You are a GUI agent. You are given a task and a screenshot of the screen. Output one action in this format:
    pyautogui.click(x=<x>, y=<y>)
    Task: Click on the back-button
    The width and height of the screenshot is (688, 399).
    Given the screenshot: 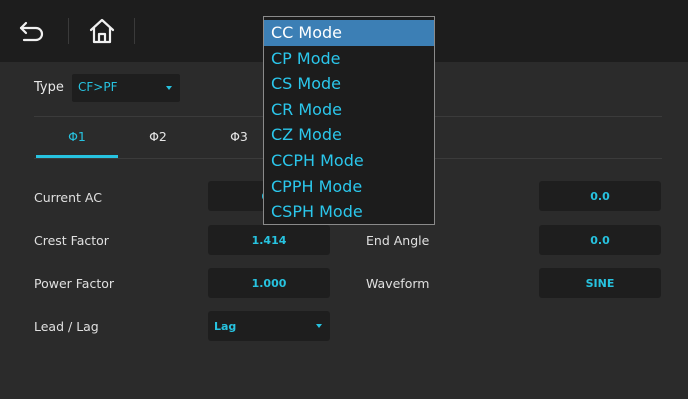 What is the action you would take?
    pyautogui.click(x=32, y=31)
    